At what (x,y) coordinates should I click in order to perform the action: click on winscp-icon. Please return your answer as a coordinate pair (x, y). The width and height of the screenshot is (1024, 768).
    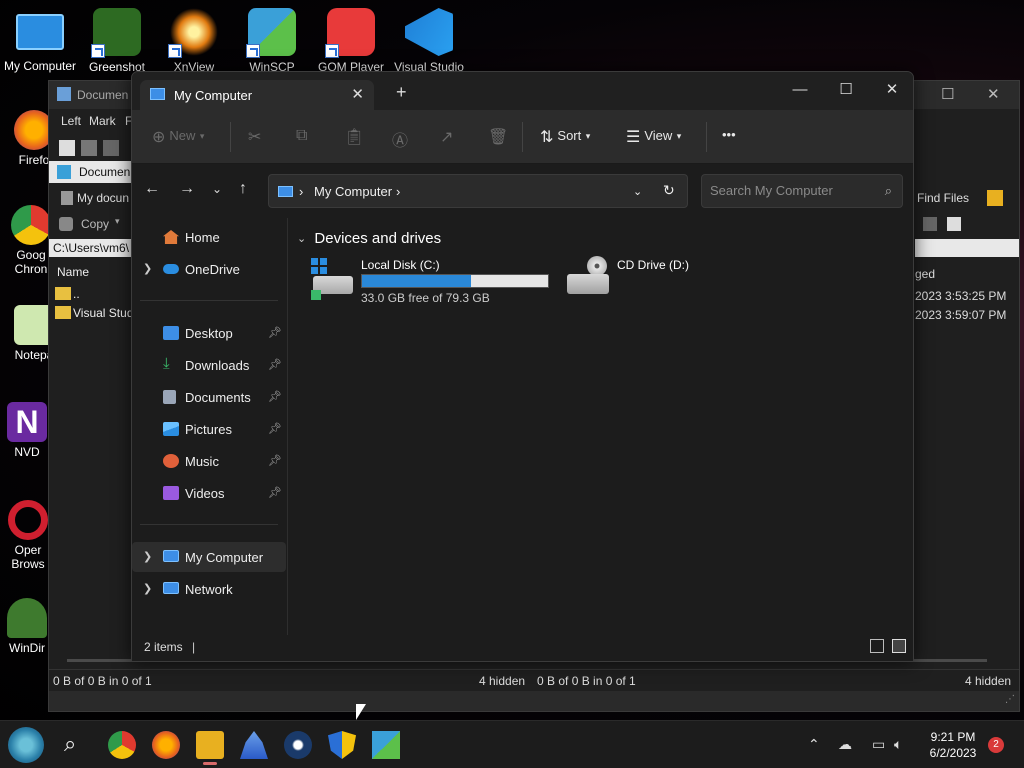
    Looking at the image, I should click on (386, 745).